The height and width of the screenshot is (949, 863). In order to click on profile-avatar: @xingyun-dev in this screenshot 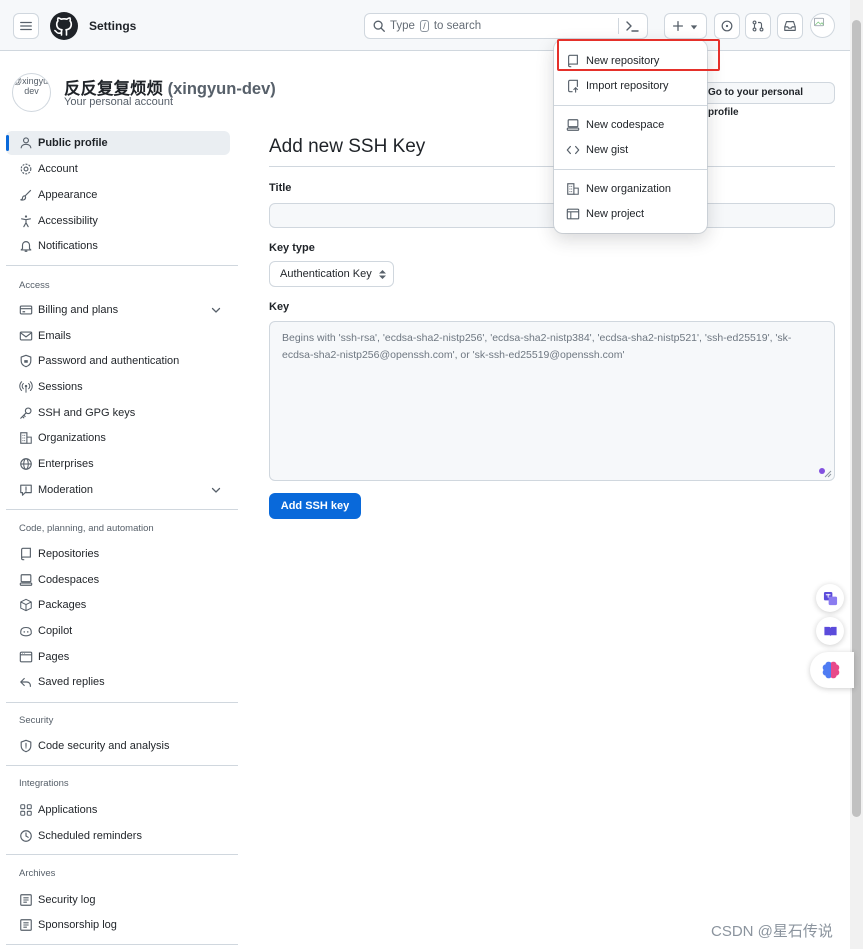, I will do `click(31, 92)`.